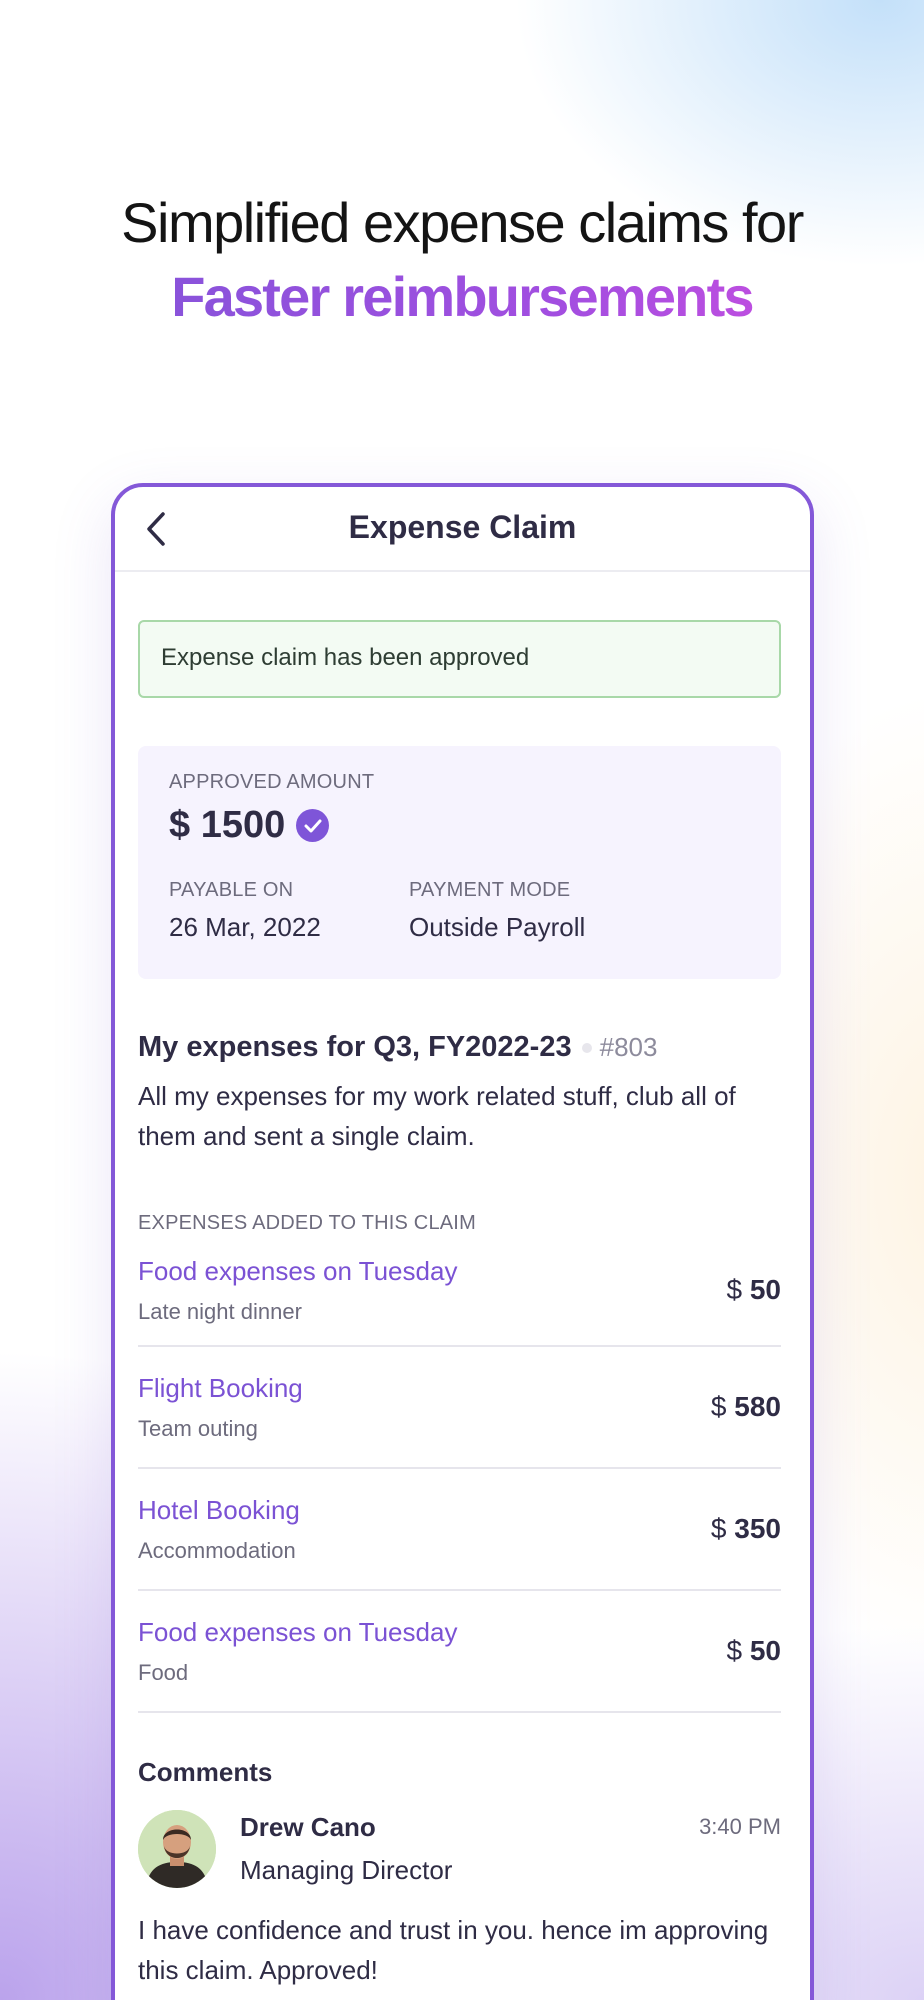 This screenshot has width=924, height=2000. What do you see at coordinates (163, 1672) in the screenshot?
I see `expense-subtitle: Food` at bounding box center [163, 1672].